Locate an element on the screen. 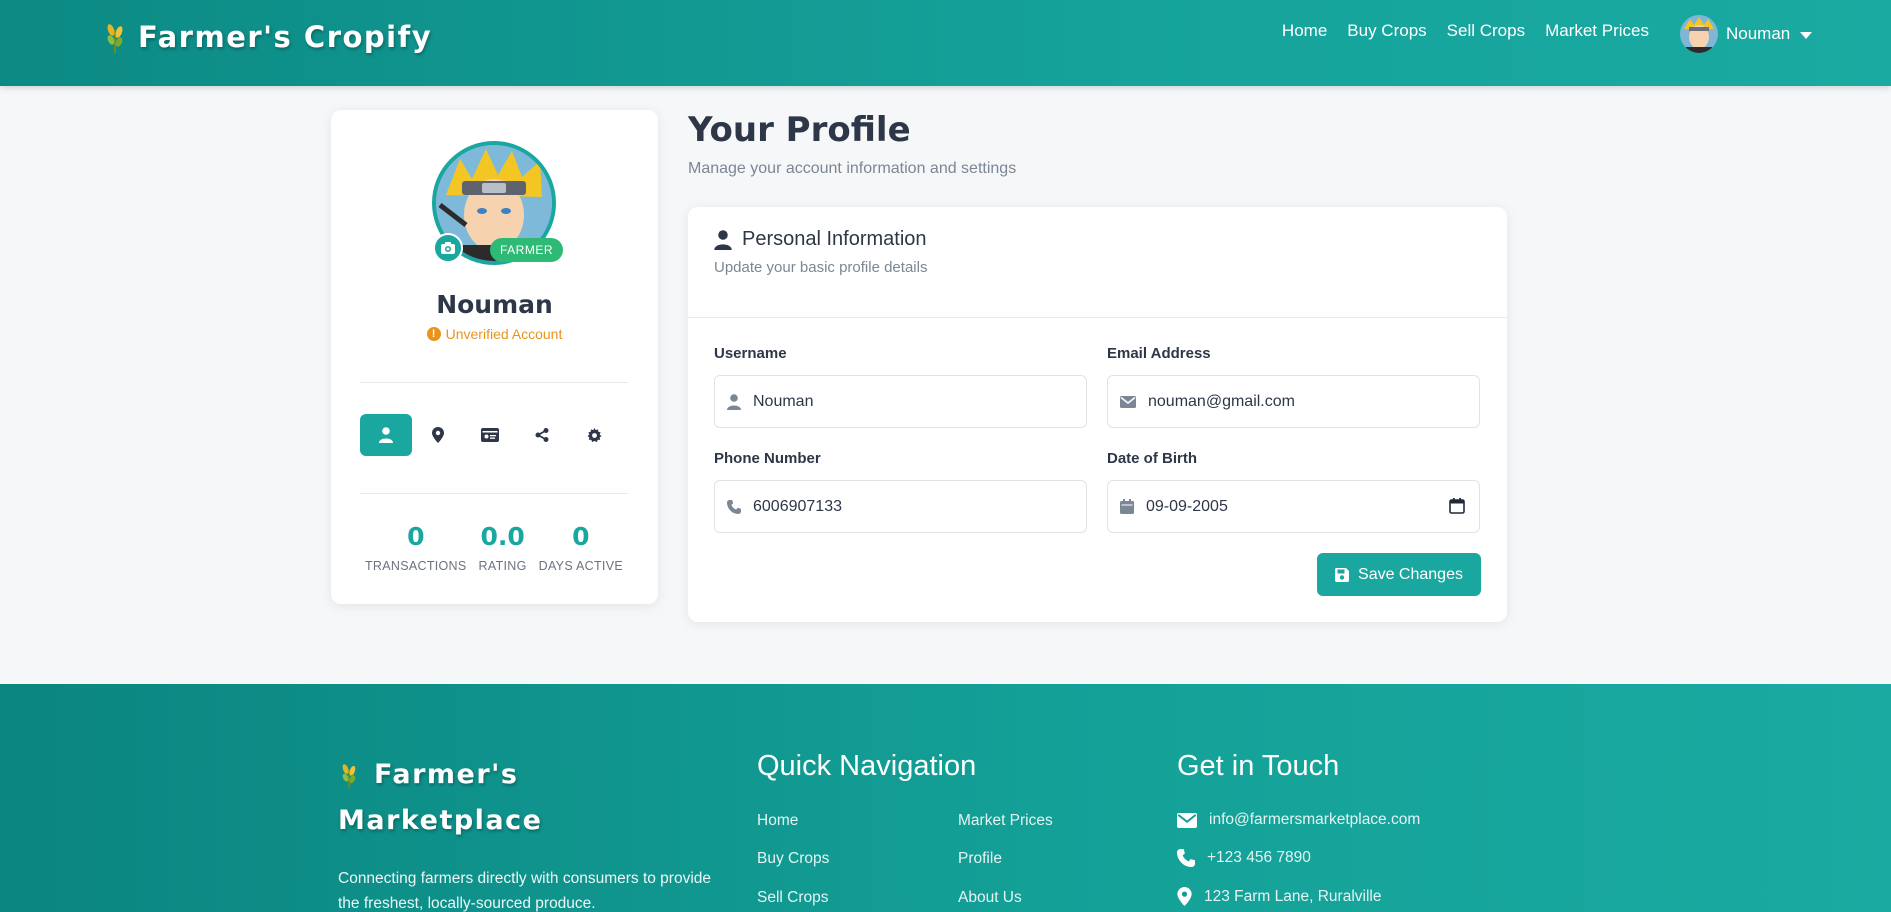 Image resolution: width=1891 pixels, height=912 pixels. phone-input is located at coordinates (898, 506).